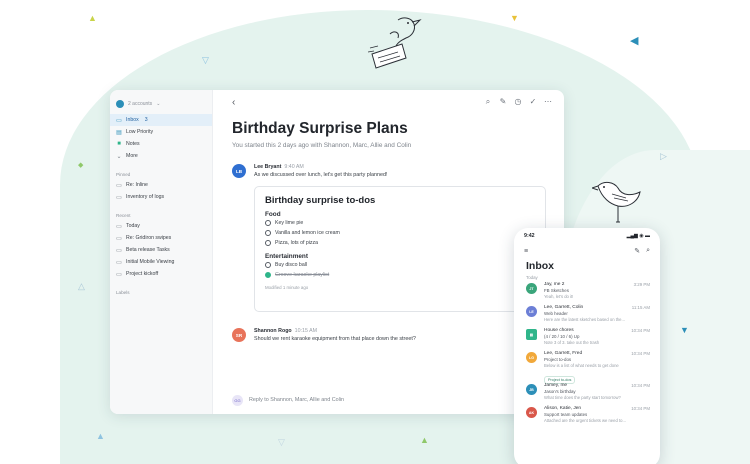  What do you see at coordinates (663, 156) in the screenshot?
I see `confetti-triangle-icon: ▷` at bounding box center [663, 156].